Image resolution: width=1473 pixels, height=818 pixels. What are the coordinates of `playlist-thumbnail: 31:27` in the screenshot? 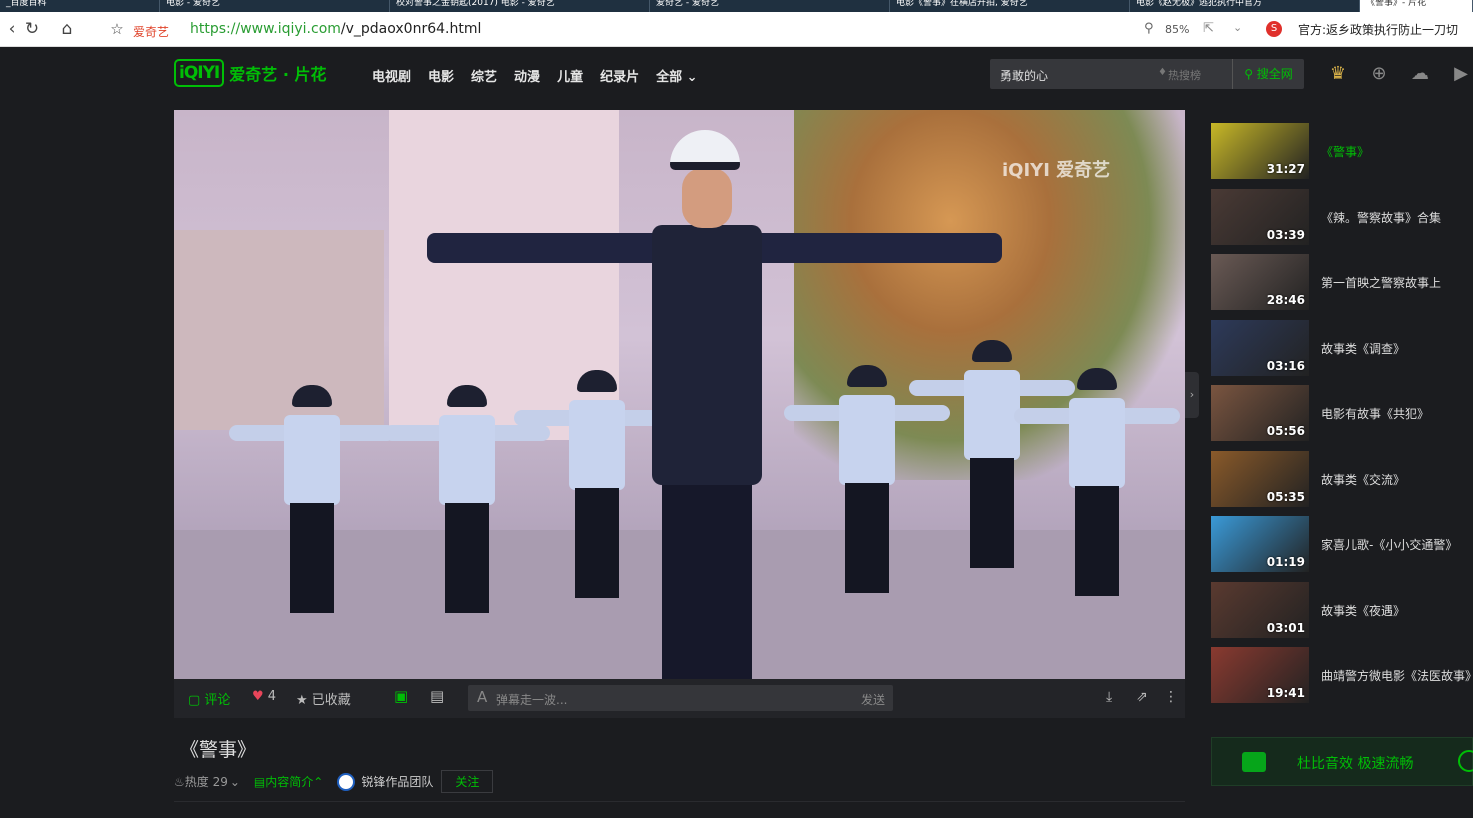 It's located at (1260, 151).